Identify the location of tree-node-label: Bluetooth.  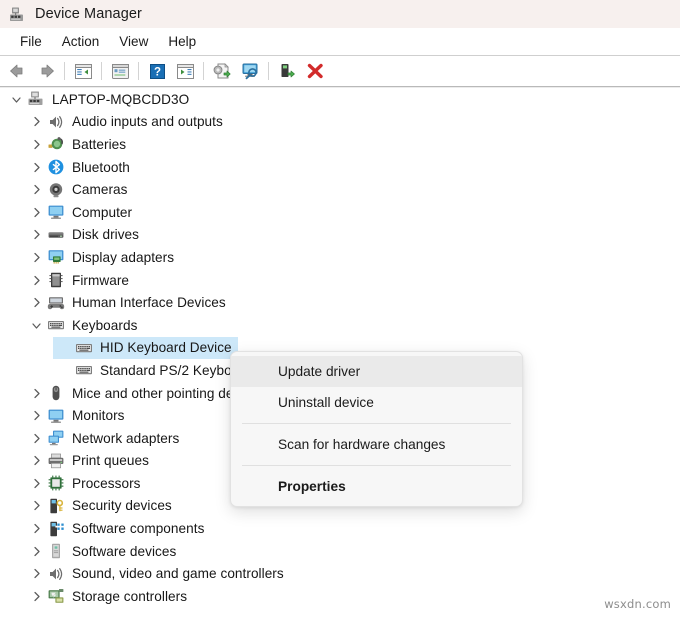
(101, 167).